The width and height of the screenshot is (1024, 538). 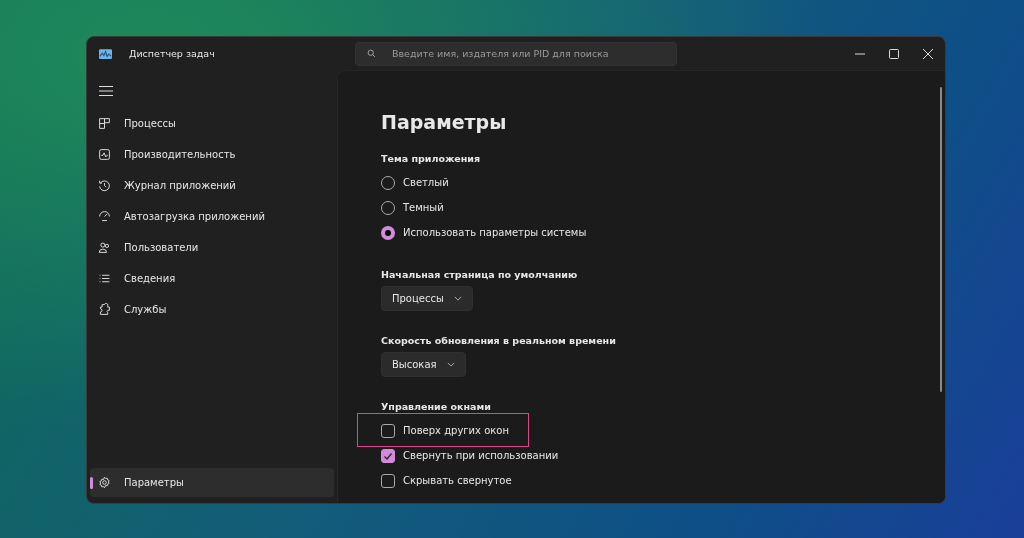 I want to click on app-icon, so click(x=105, y=53).